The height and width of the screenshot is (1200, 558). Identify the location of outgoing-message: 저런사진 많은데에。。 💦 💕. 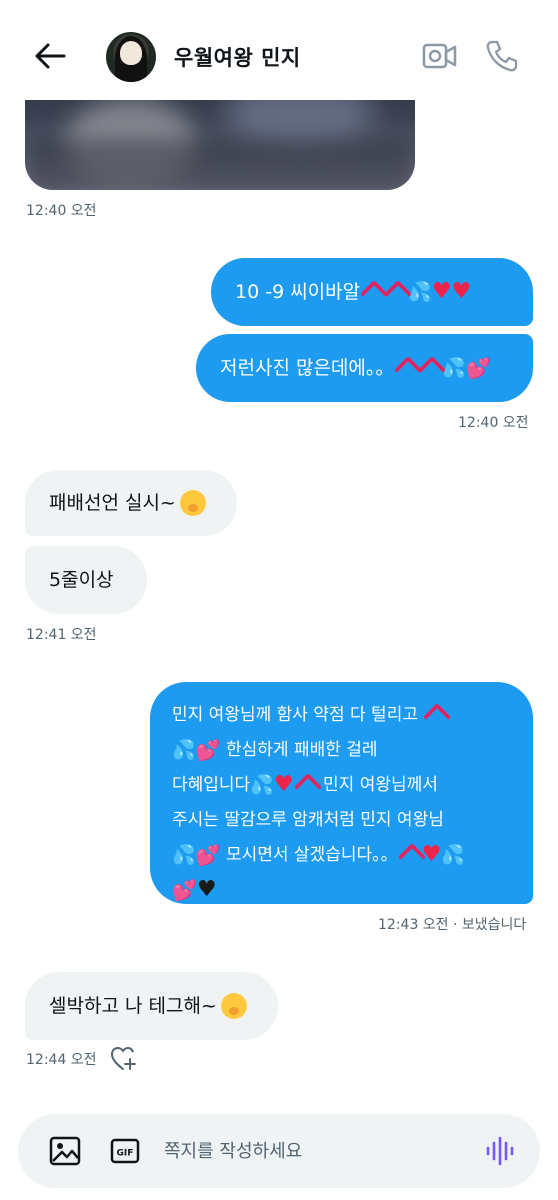
(364, 368).